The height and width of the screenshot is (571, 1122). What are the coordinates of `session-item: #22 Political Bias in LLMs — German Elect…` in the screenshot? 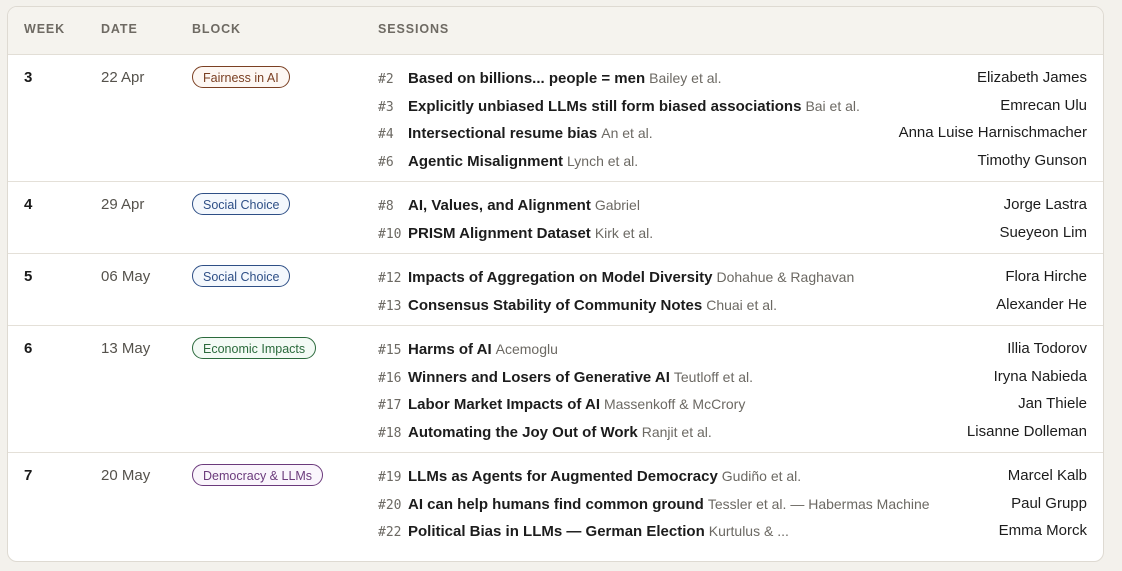 It's located at (732, 531).